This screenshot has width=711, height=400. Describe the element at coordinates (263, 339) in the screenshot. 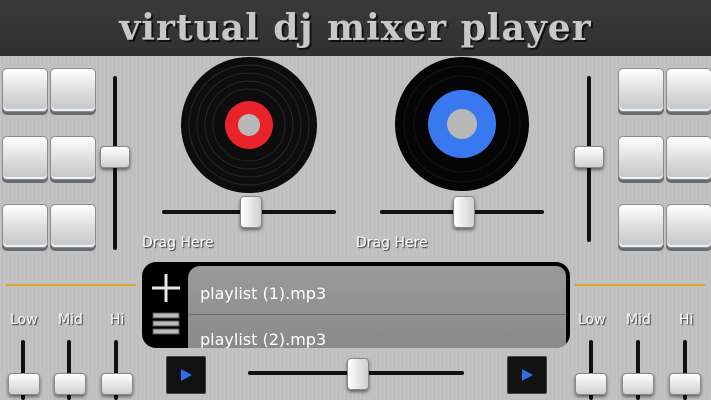

I see `playlist-item: playlist (2).mp3` at that location.